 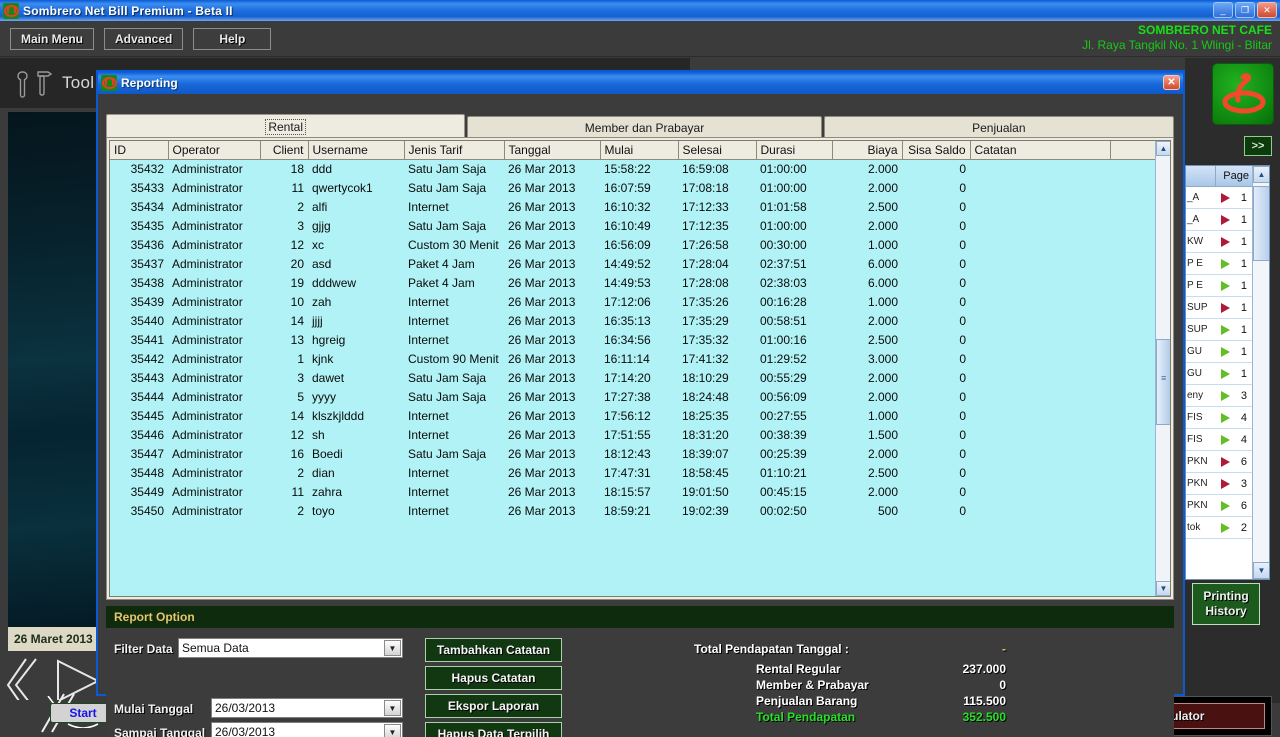 I want to click on side-list-header-col1, so click(x=1201, y=176).